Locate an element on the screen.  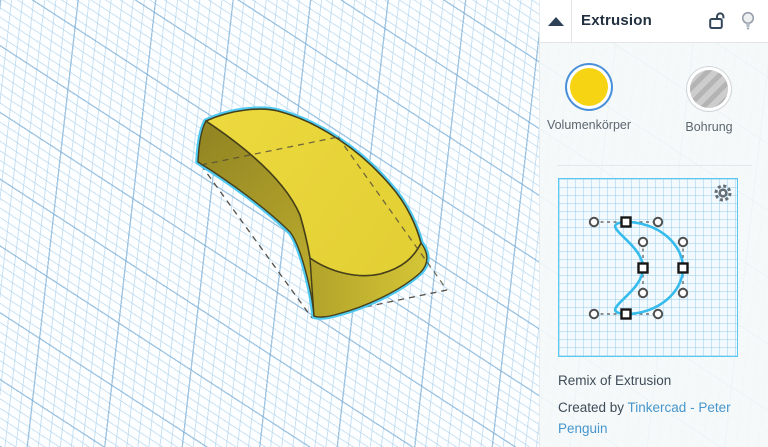
profile-curve is located at coordinates (649, 268).